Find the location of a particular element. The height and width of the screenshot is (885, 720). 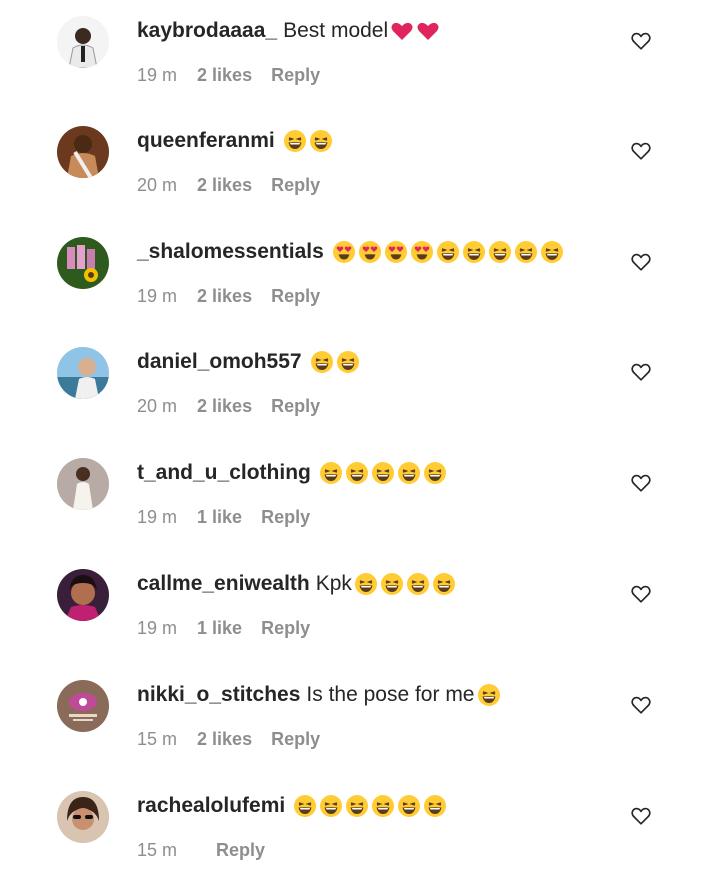

comment-item: callme_eniwealth Kpk 19 m 1 like Reply is located at coordinates (360, 608).